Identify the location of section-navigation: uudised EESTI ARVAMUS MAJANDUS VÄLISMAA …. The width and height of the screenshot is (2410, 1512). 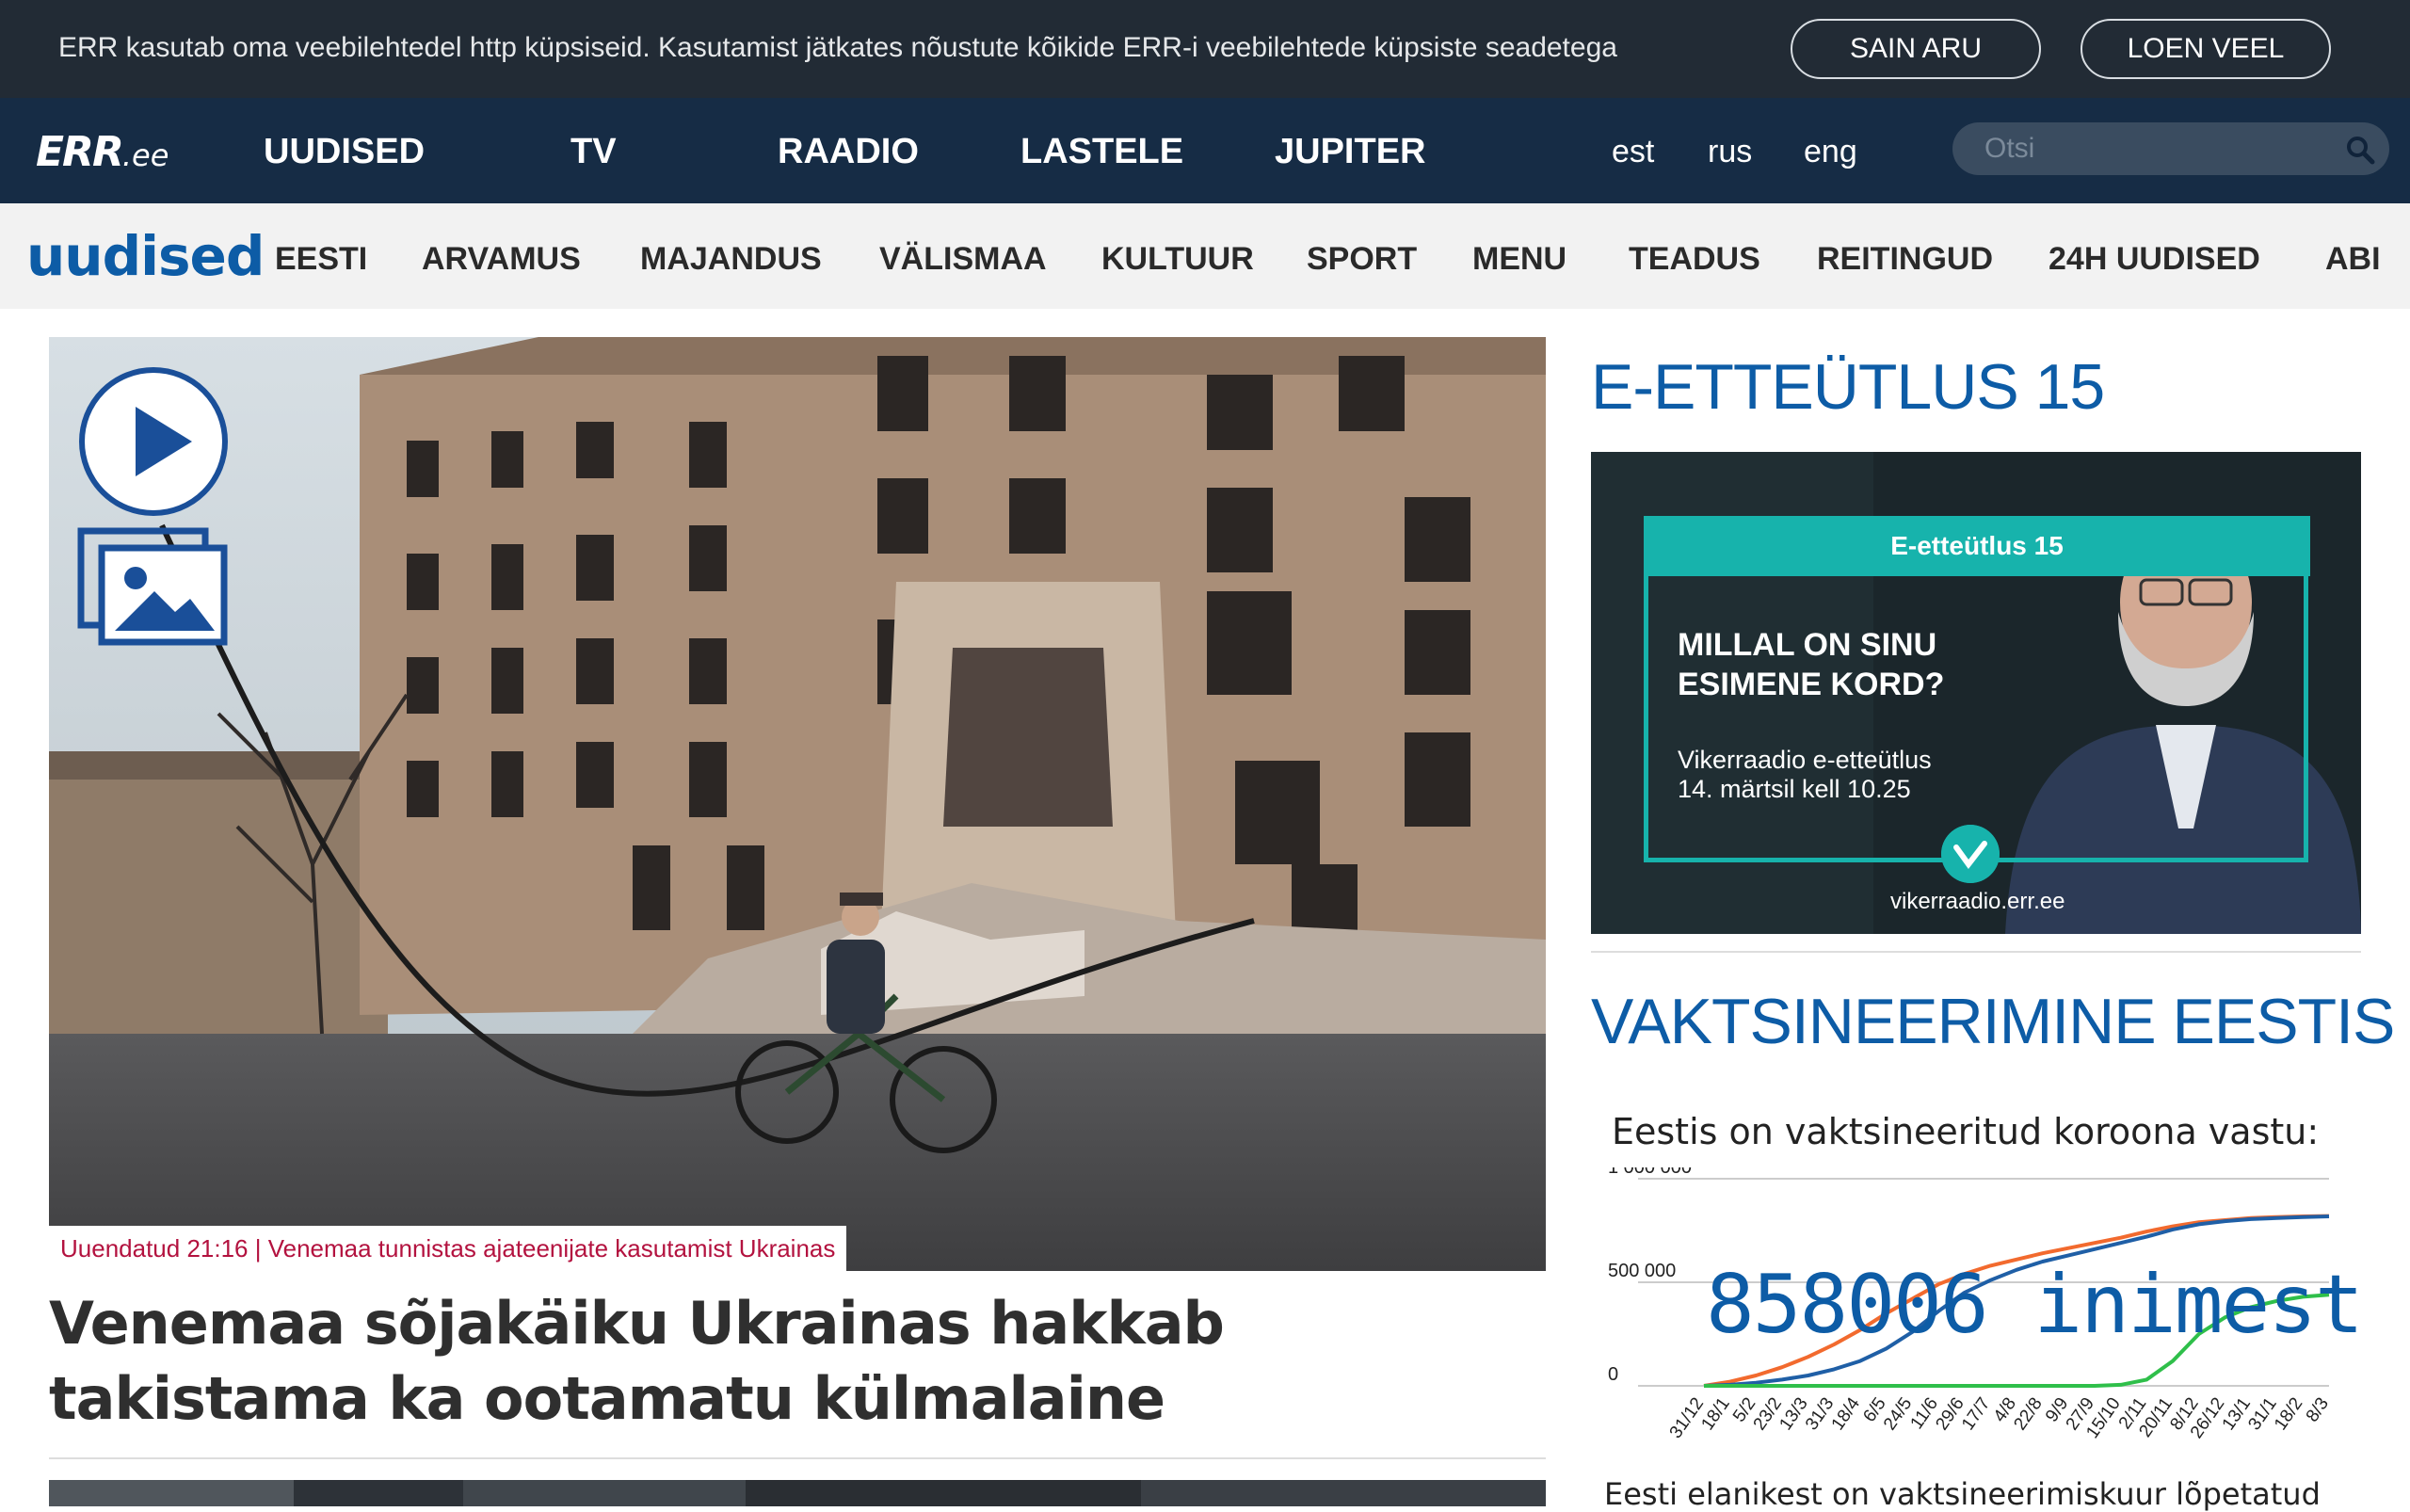
(1205, 256).